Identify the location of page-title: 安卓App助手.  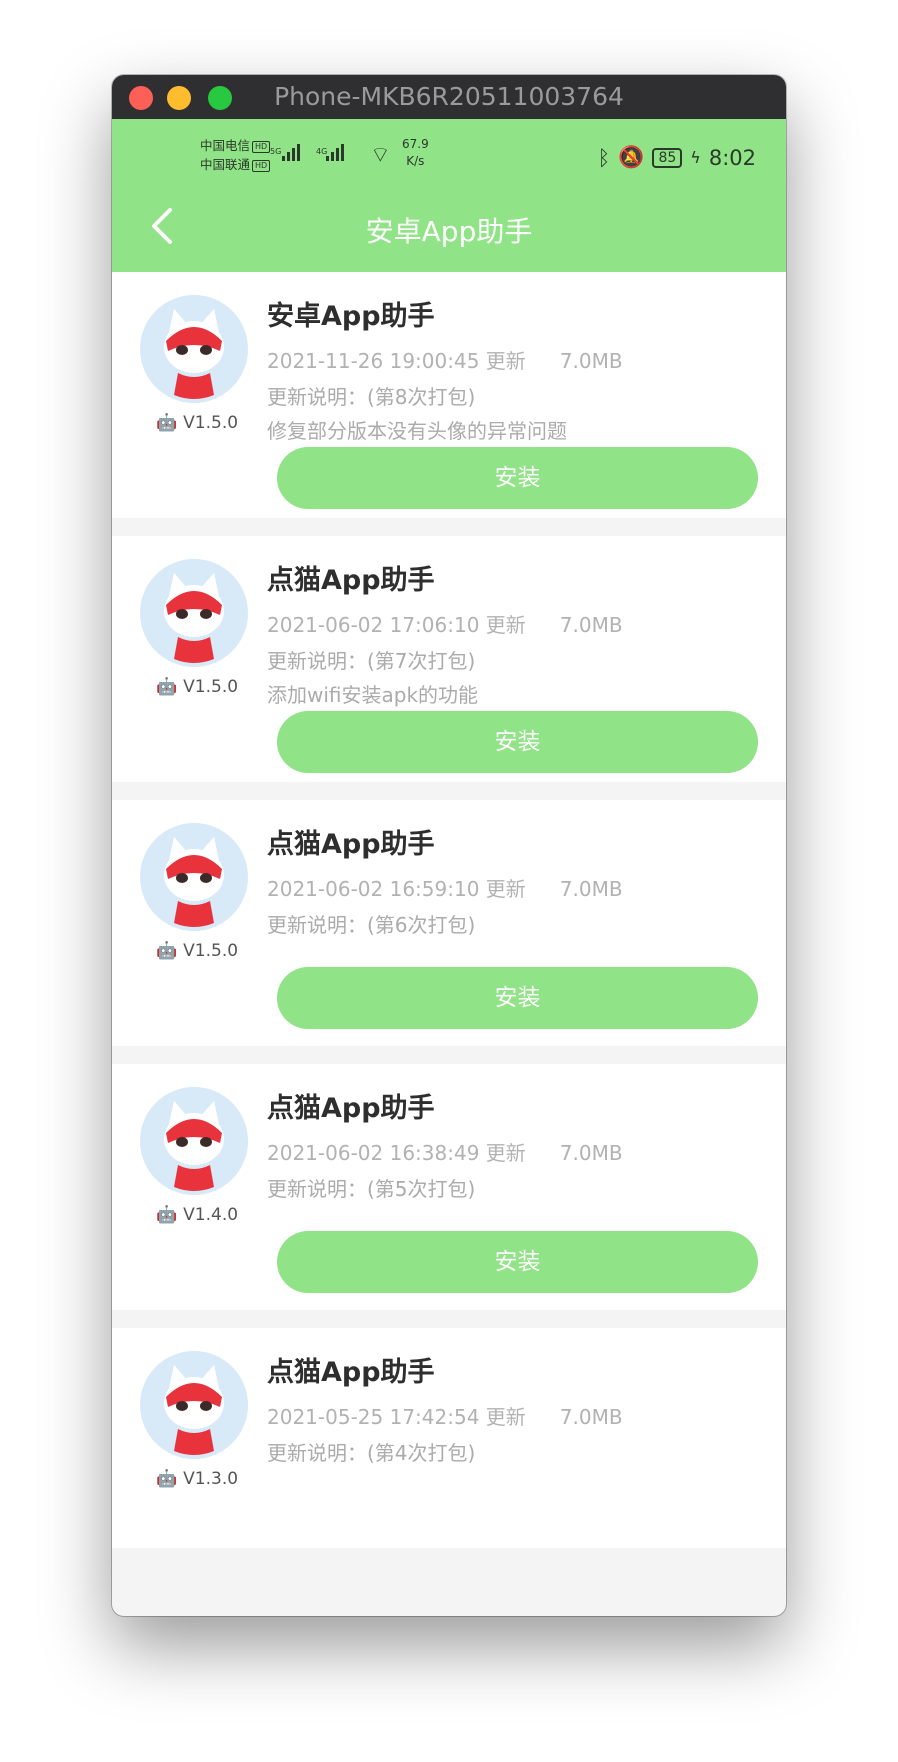
(449, 231).